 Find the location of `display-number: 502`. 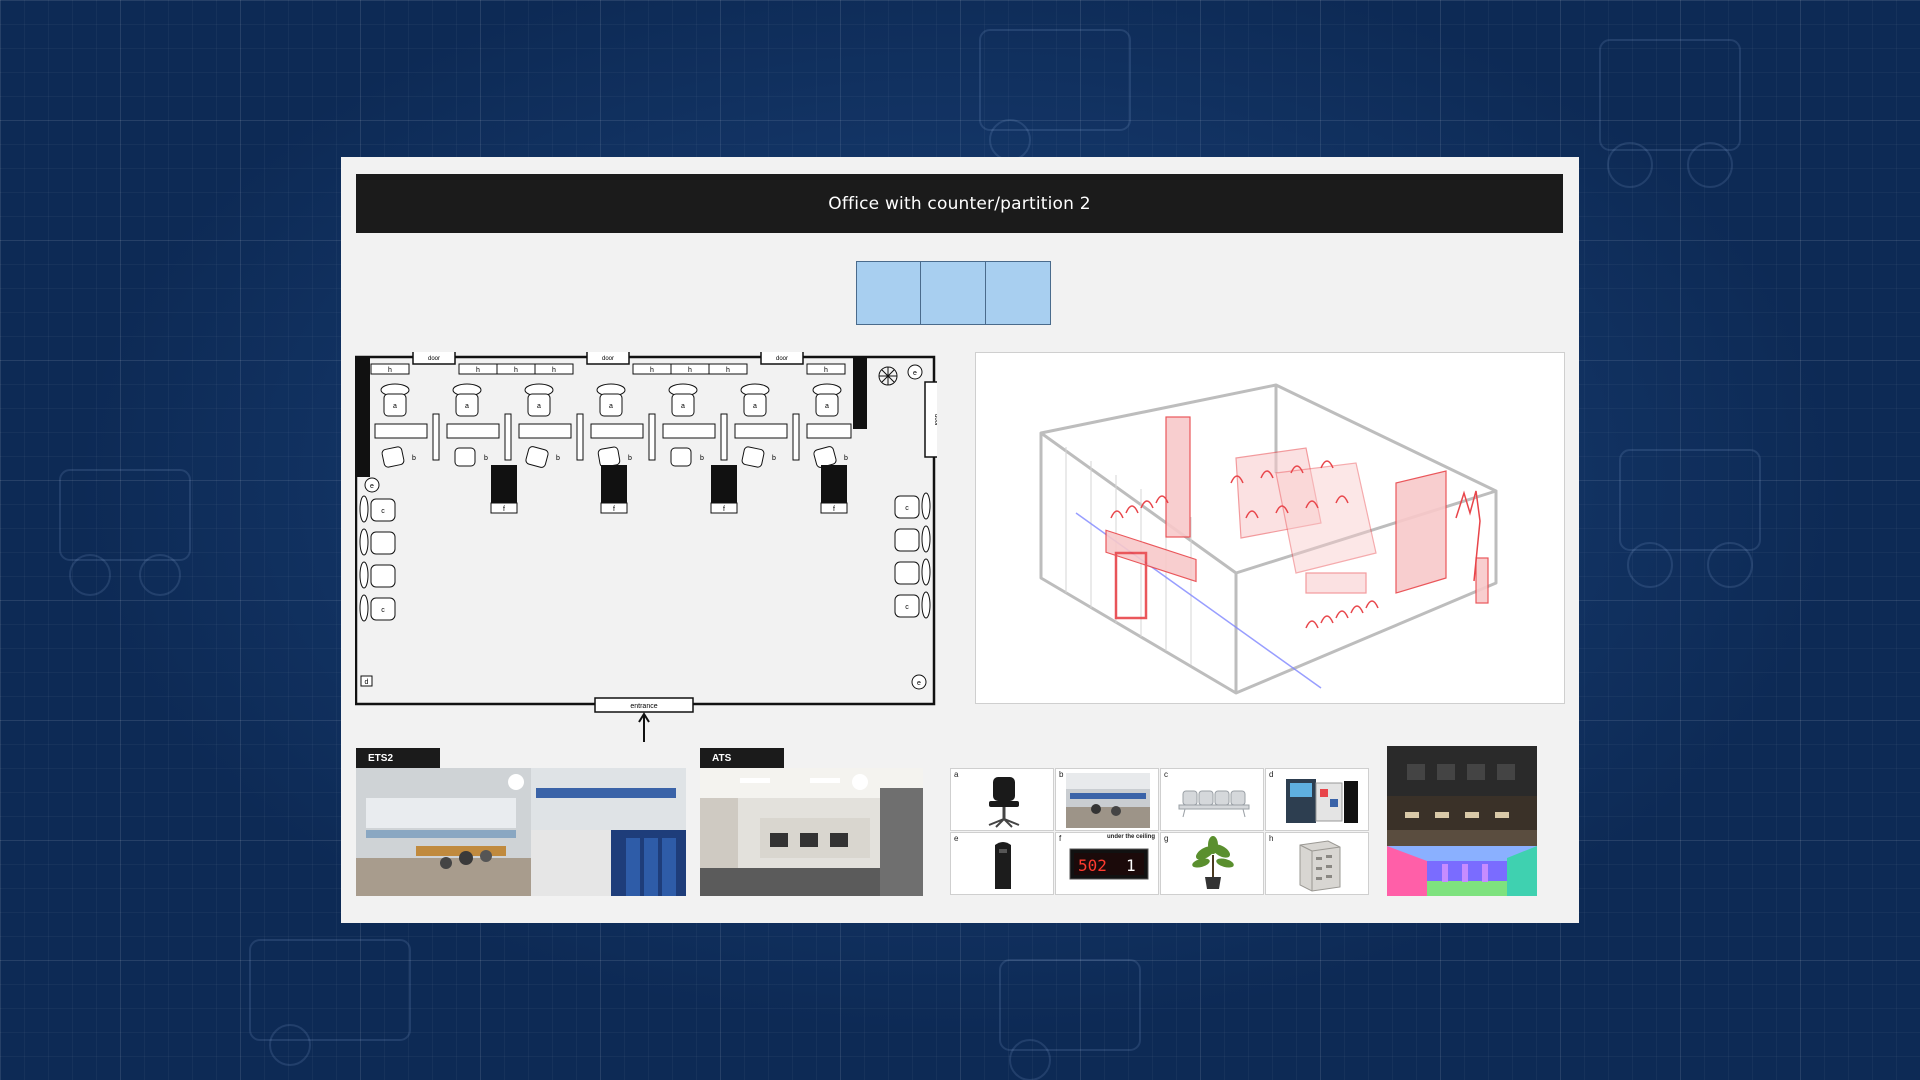

display-number: 502 is located at coordinates (1092, 865).